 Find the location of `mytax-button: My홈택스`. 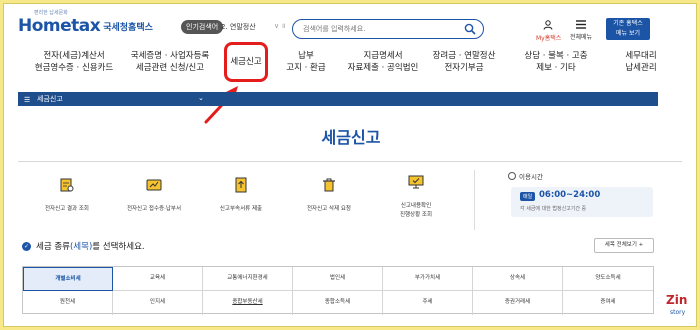

mytax-button: My홈택스 is located at coordinates (548, 31).